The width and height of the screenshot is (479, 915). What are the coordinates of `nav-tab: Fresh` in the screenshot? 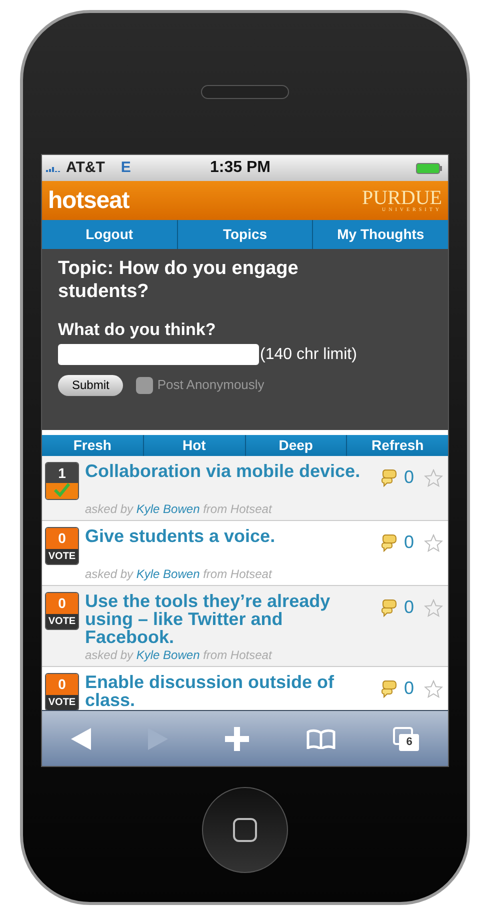 It's located at (92, 445).